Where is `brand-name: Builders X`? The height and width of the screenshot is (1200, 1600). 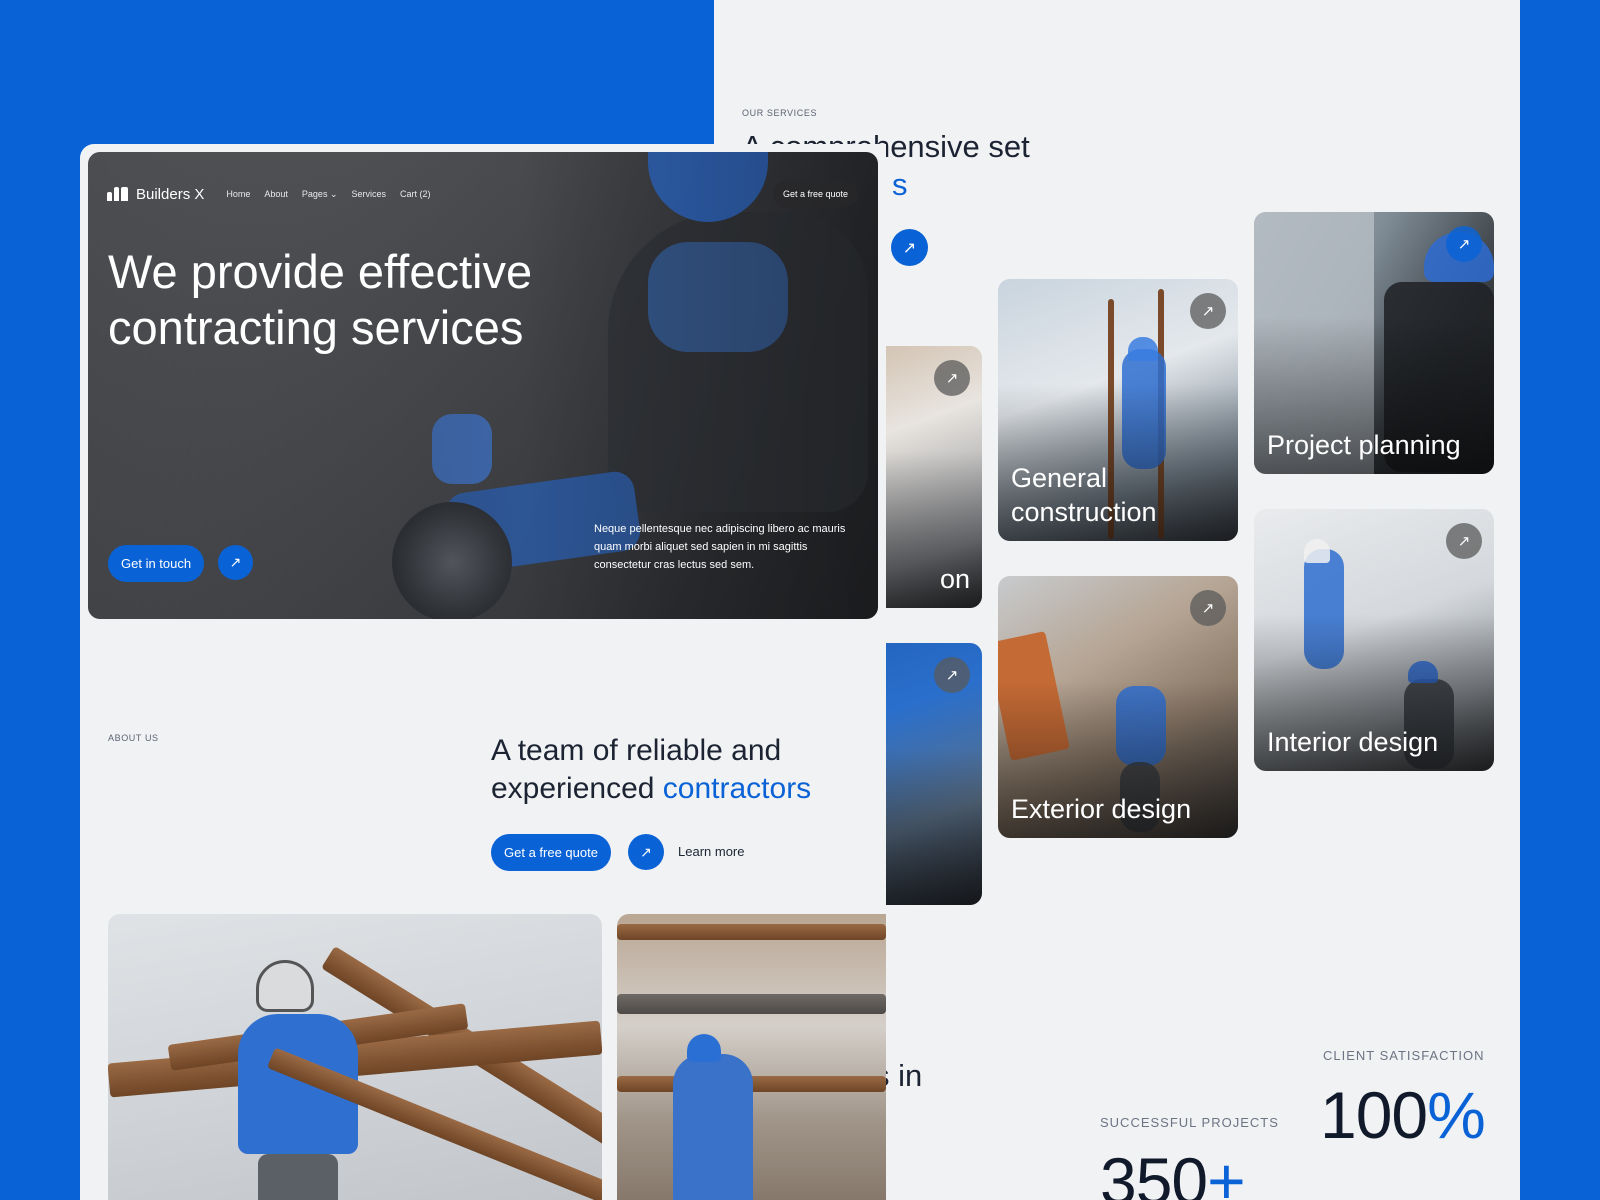 brand-name: Builders X is located at coordinates (170, 194).